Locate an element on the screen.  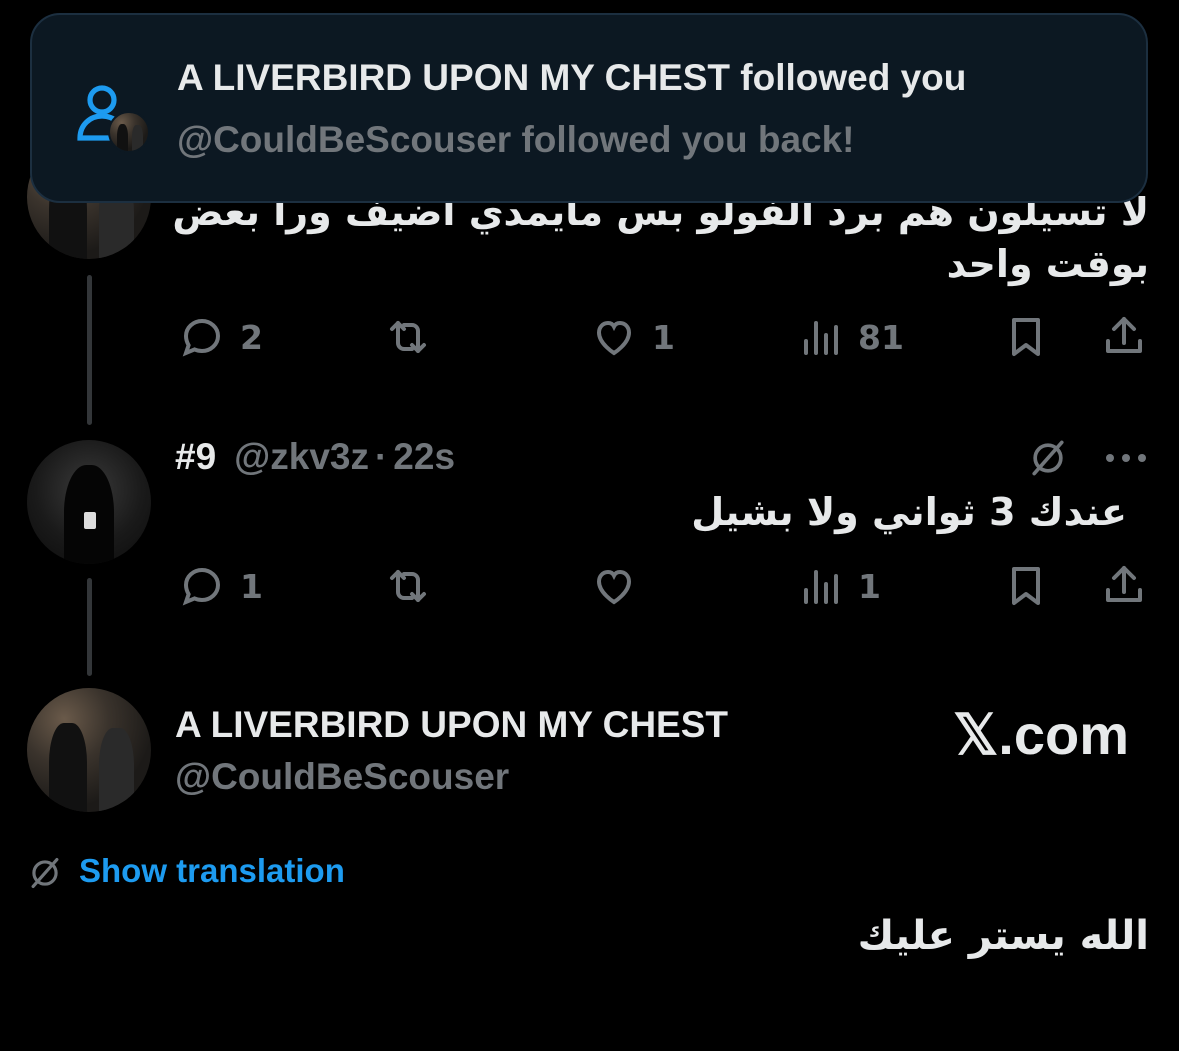
reply-count: 2 is located at coordinates (251, 337).